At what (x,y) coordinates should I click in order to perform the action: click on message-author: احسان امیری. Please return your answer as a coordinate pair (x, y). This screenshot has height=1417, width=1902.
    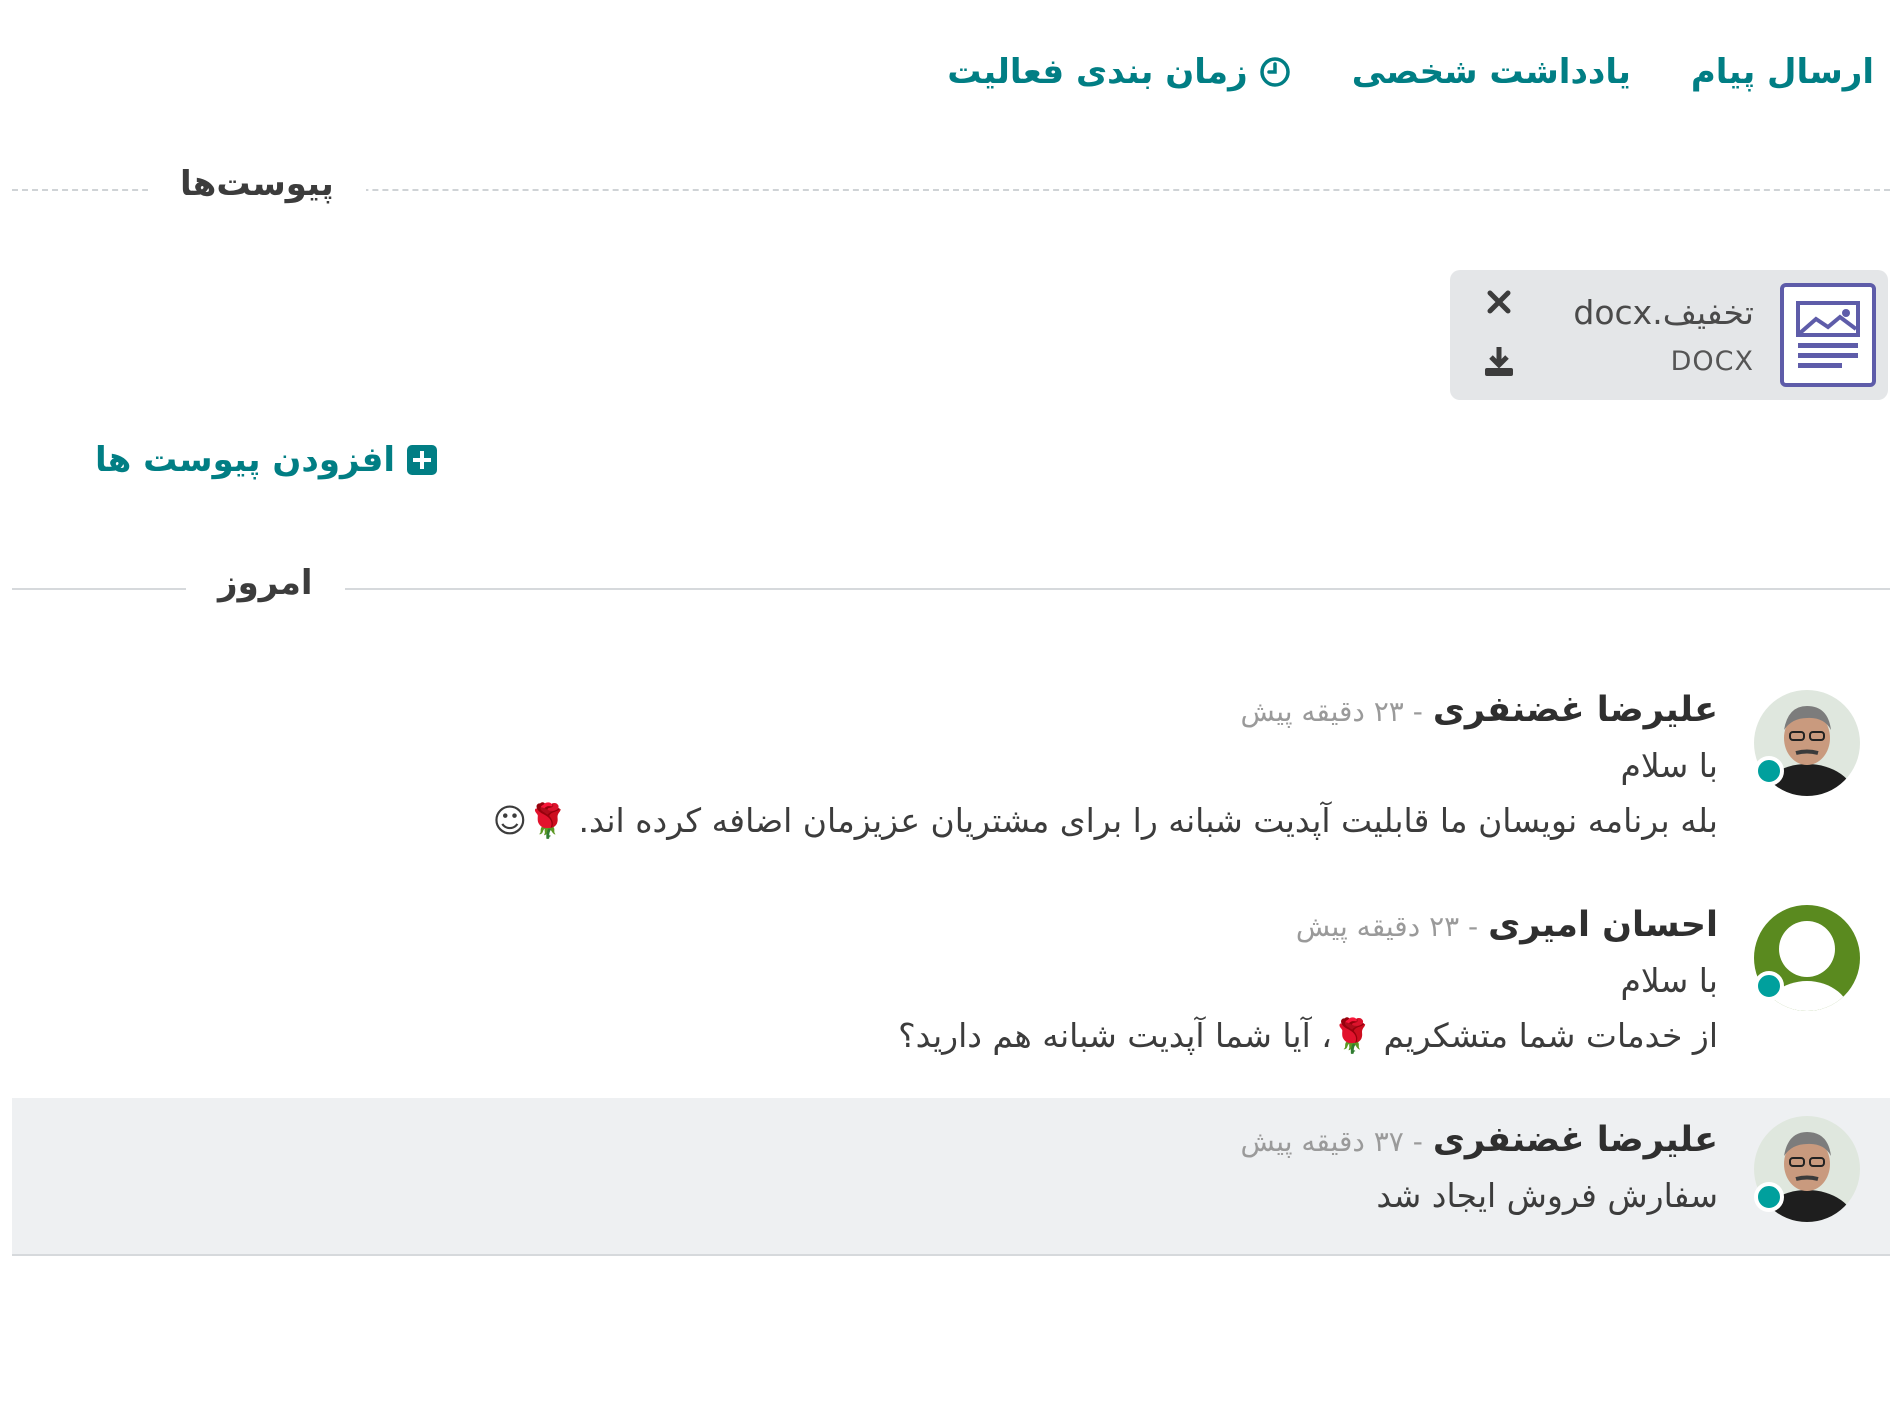
    Looking at the image, I should click on (1603, 925).